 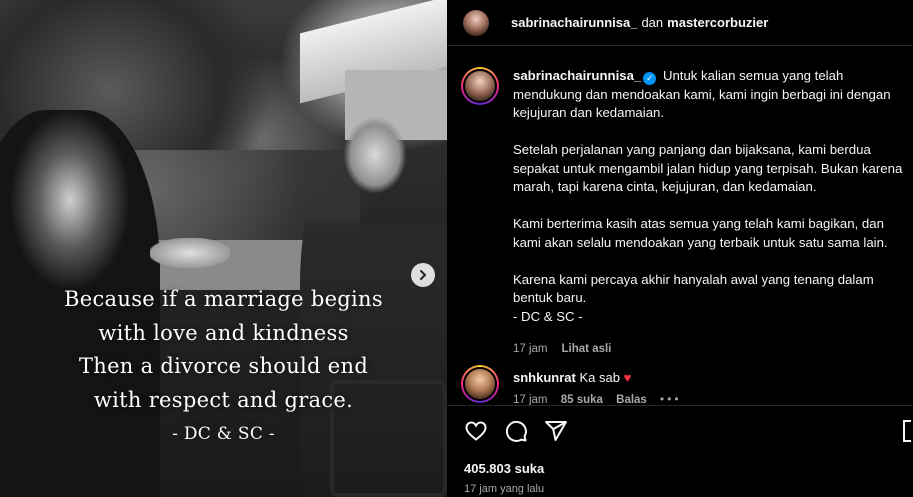 I want to click on fist-bump, so click(x=190, y=253).